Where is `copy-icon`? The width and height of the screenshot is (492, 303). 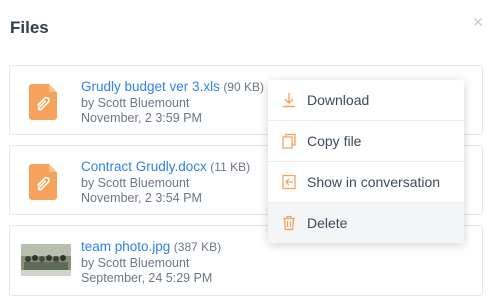 copy-icon is located at coordinates (289, 141).